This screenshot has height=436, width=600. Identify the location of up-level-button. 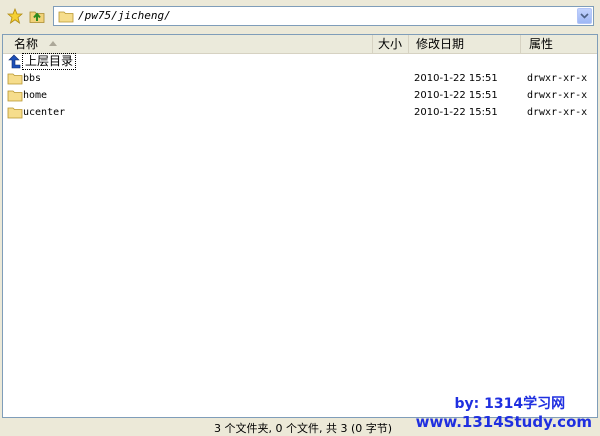
(37, 16).